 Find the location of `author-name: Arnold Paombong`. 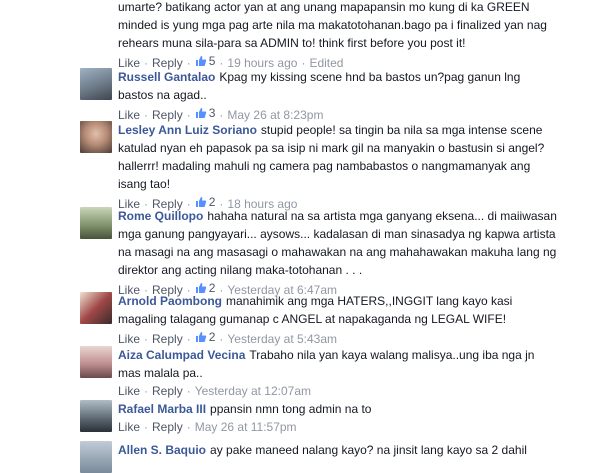

author-name: Arnold Paombong is located at coordinates (170, 301).